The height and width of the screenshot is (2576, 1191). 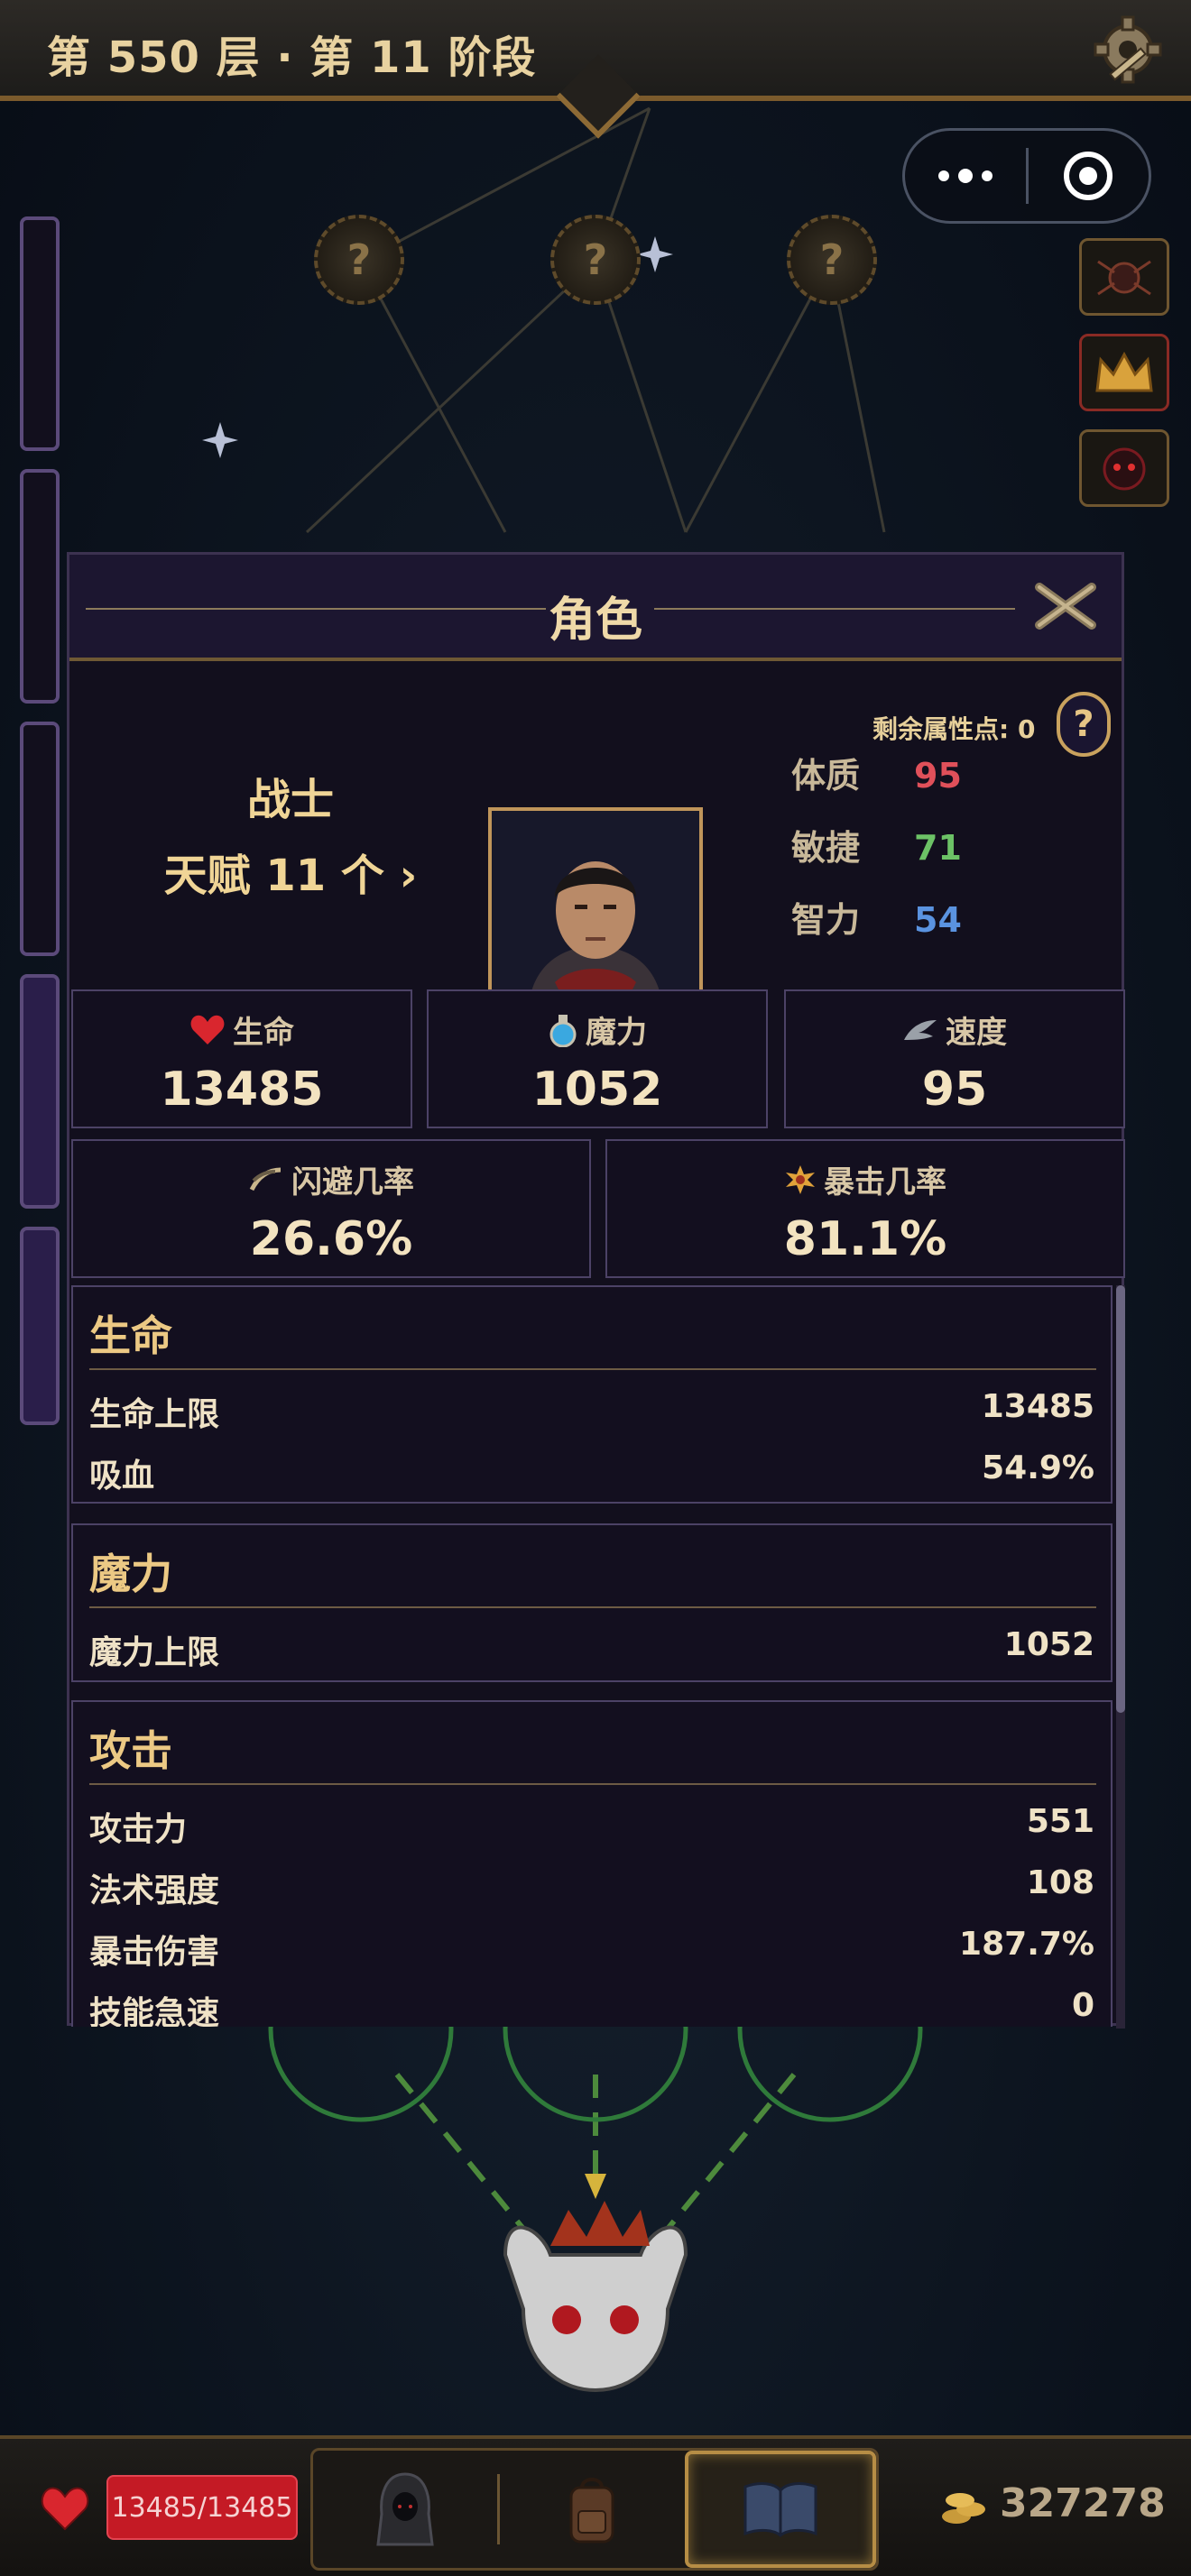 I want to click on stat-box-mana: 魔力 1052, so click(x=597, y=1058).